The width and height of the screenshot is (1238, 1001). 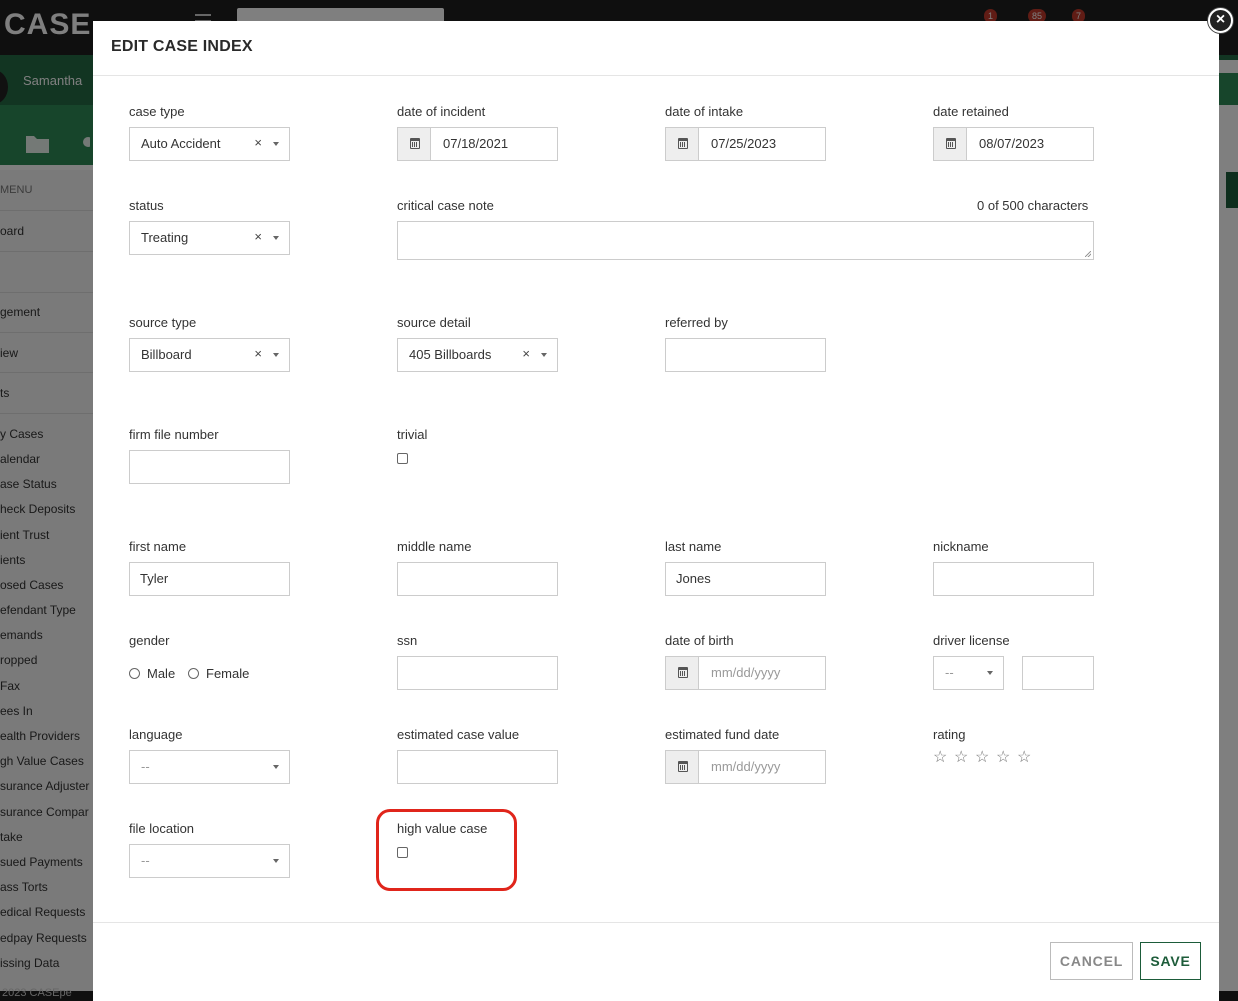 I want to click on date-of-intake-value: 07/25/2023, so click(x=744, y=143).